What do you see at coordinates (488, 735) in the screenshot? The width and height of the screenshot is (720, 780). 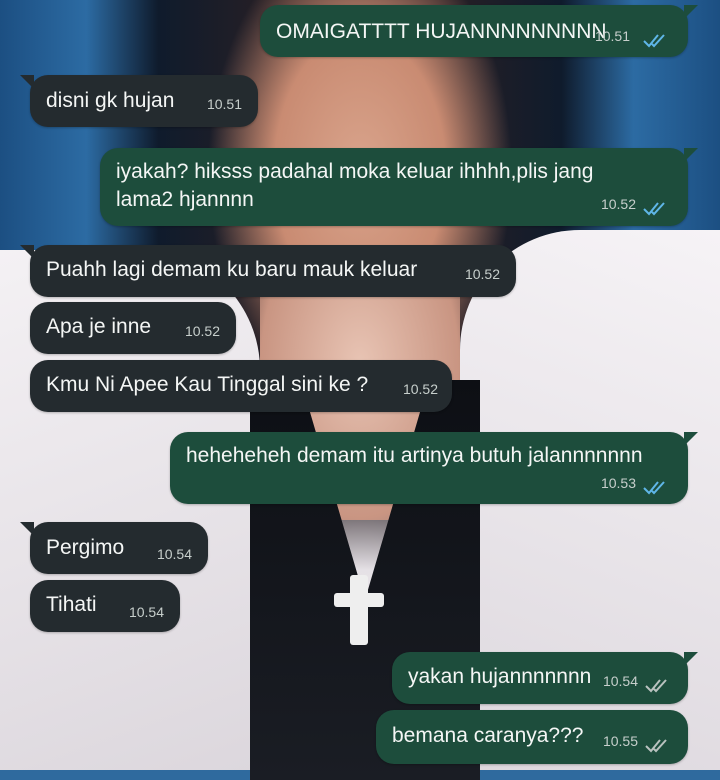 I see `message-text: bemana caranya???` at bounding box center [488, 735].